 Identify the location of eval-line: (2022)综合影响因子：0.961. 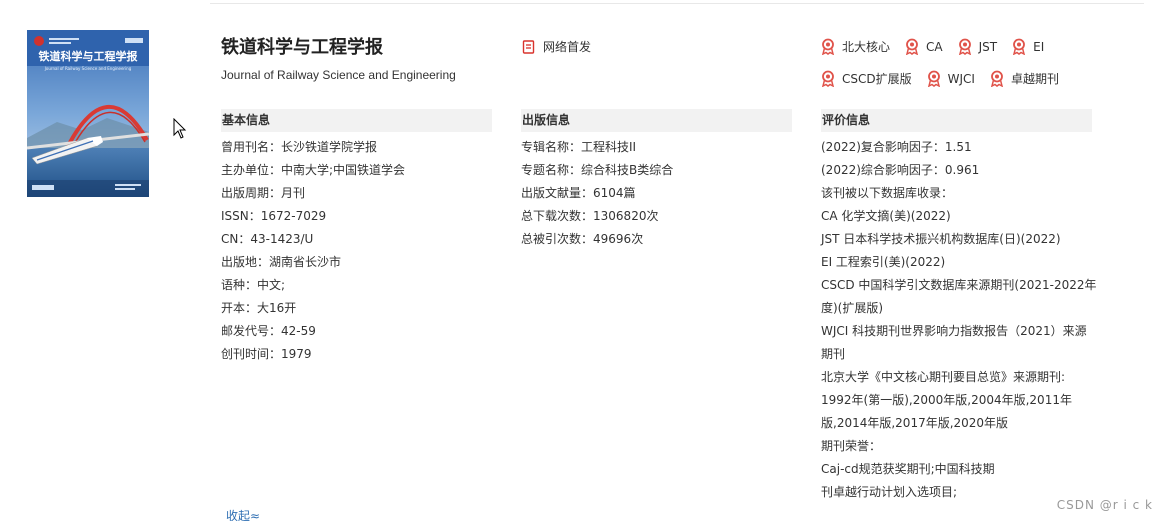
(900, 170).